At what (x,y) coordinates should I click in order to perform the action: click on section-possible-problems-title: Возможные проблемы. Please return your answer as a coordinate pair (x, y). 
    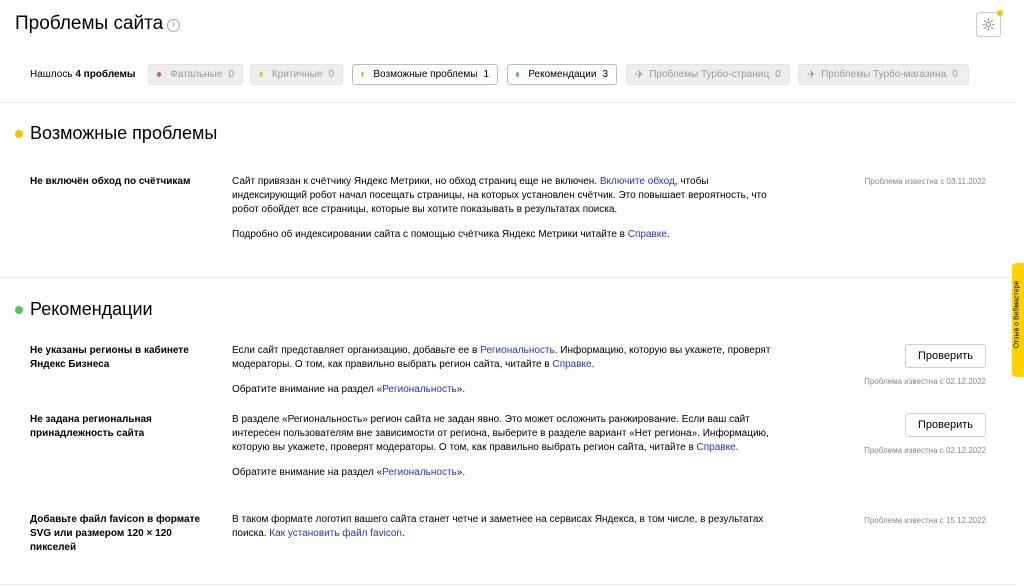
    Looking at the image, I should click on (116, 133).